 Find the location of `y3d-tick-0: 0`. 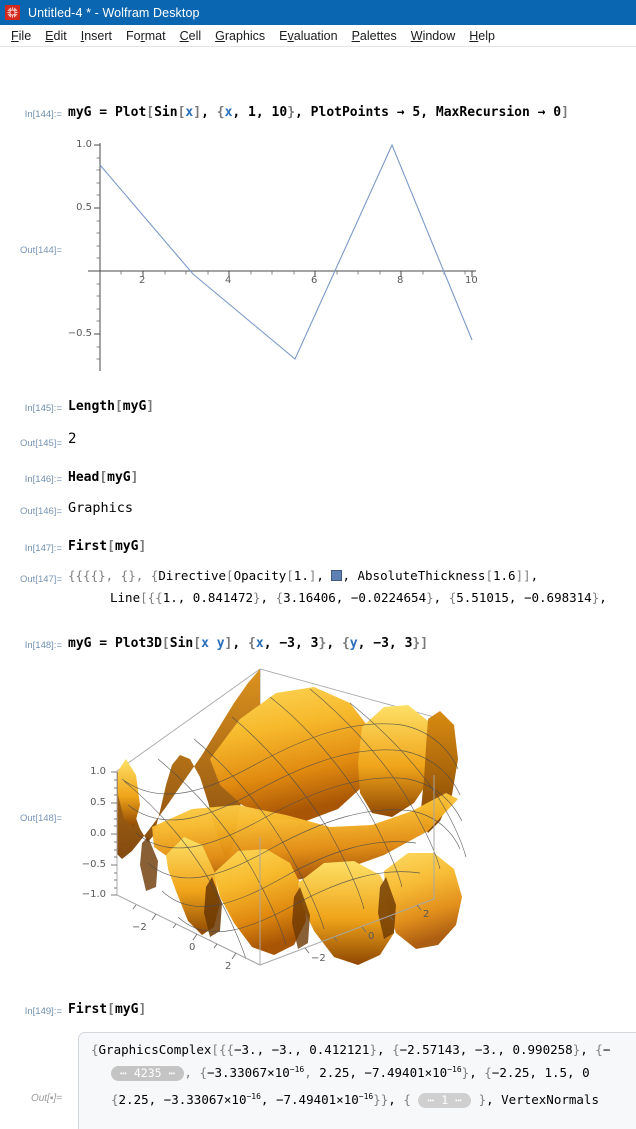

y3d-tick-0: 0 is located at coordinates (371, 936).